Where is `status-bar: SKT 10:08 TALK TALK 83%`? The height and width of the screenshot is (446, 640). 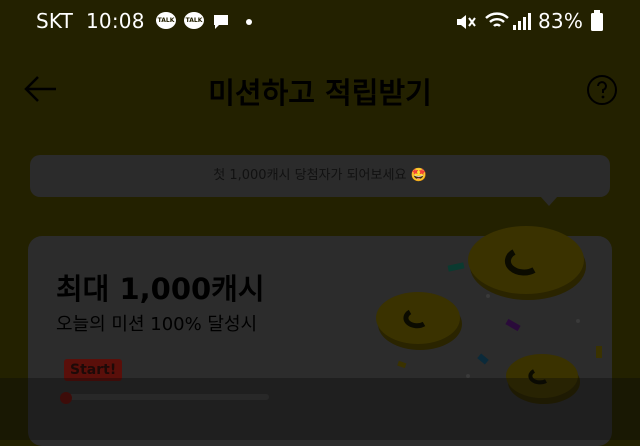
status-bar: SKT 10:08 TALK TALK 83% is located at coordinates (320, 22).